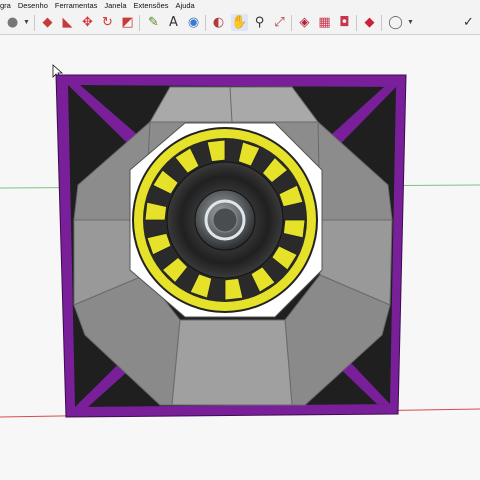  Describe the element at coordinates (259, 22) in the screenshot. I see `zoom-icon: ⚲` at that location.